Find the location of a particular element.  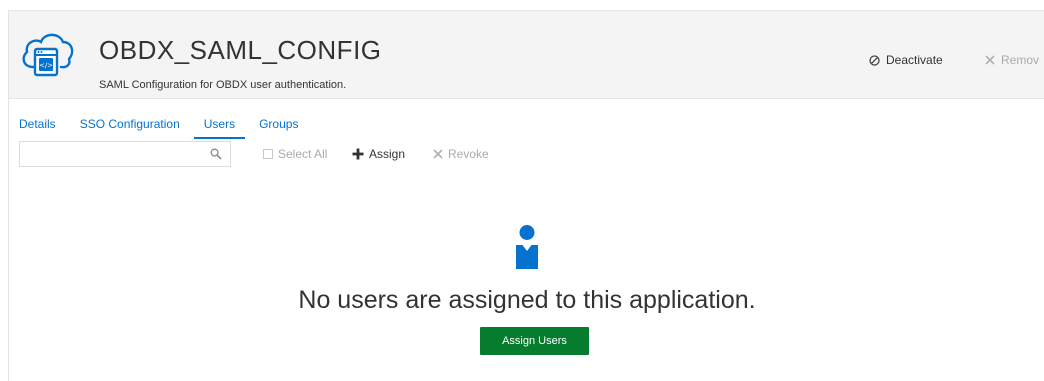

assign-button: Assign is located at coordinates (378, 154).